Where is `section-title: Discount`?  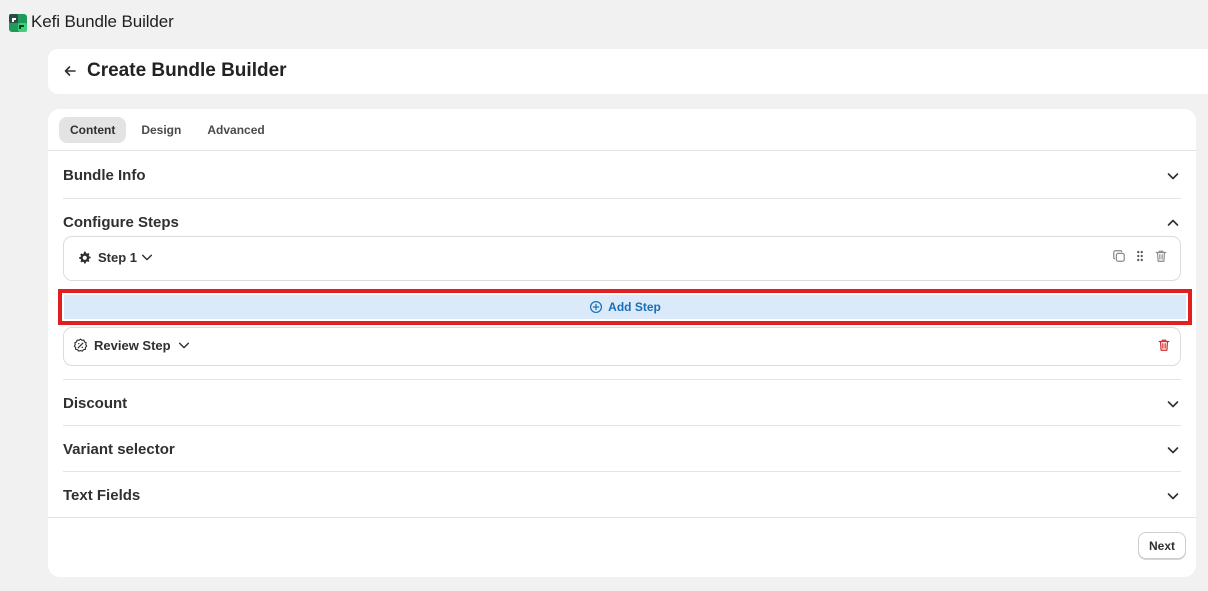 section-title: Discount is located at coordinates (95, 403).